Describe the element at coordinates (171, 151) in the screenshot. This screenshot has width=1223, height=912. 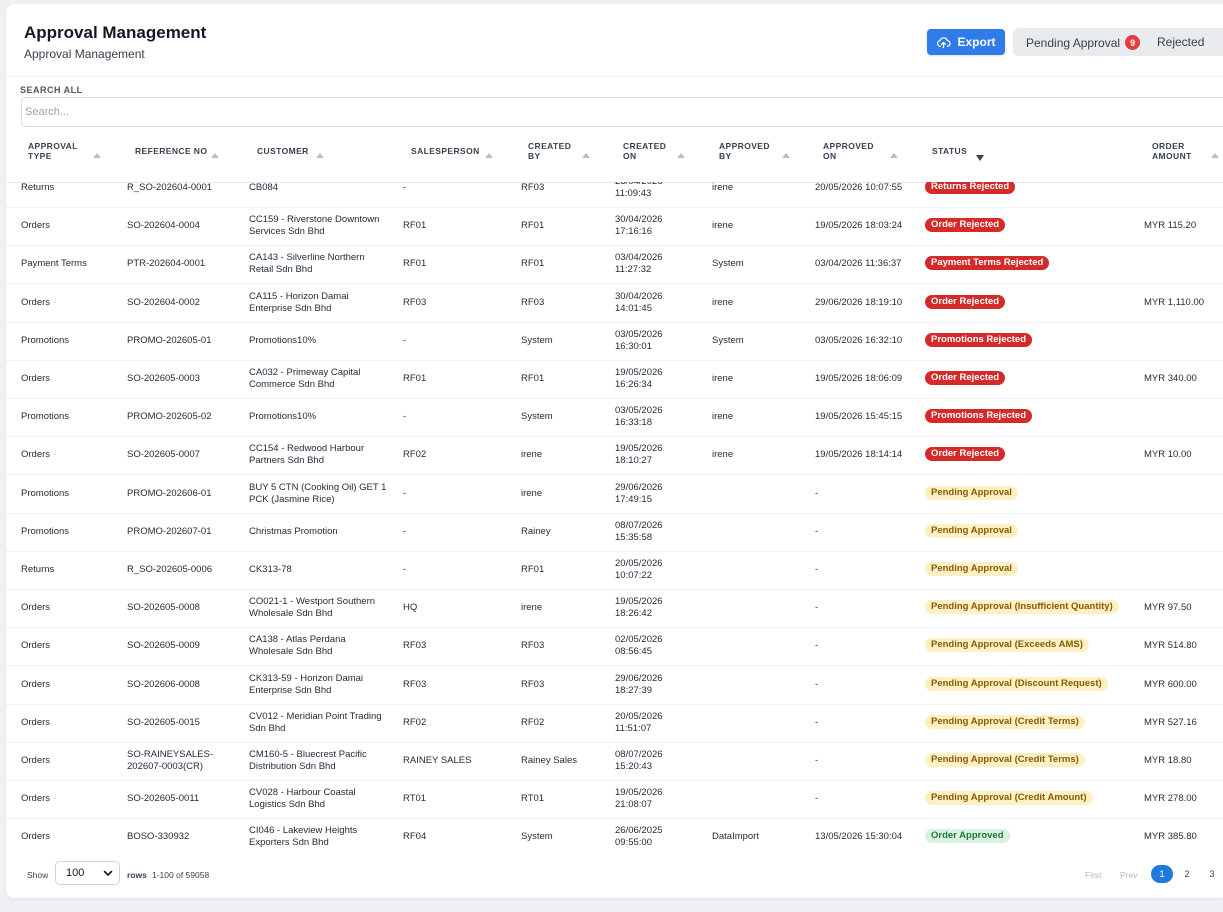
I see `column-header-ref: REFERENCE NO` at that location.